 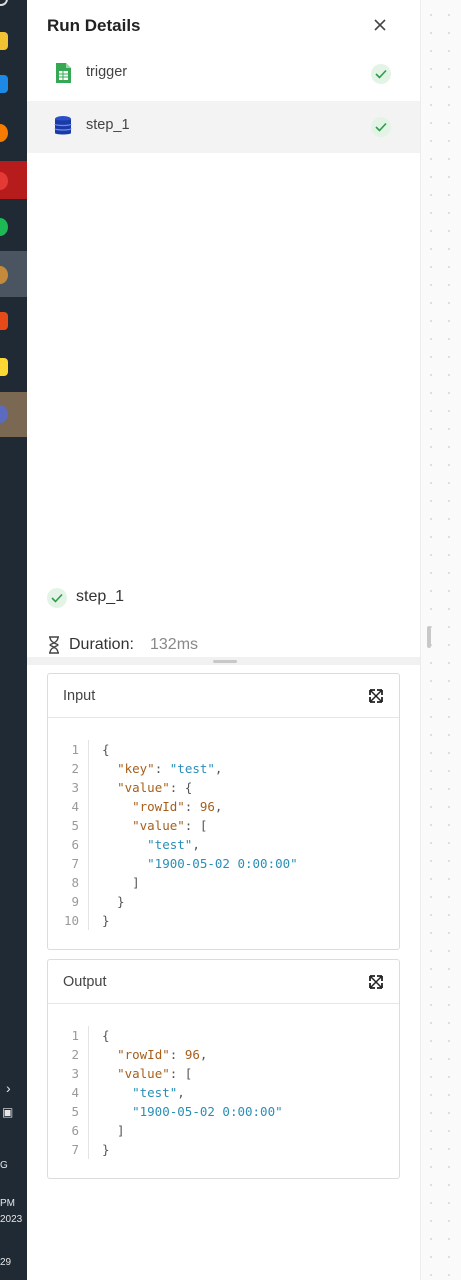 What do you see at coordinates (429, 637) in the screenshot?
I see `panel-resize-handle` at bounding box center [429, 637].